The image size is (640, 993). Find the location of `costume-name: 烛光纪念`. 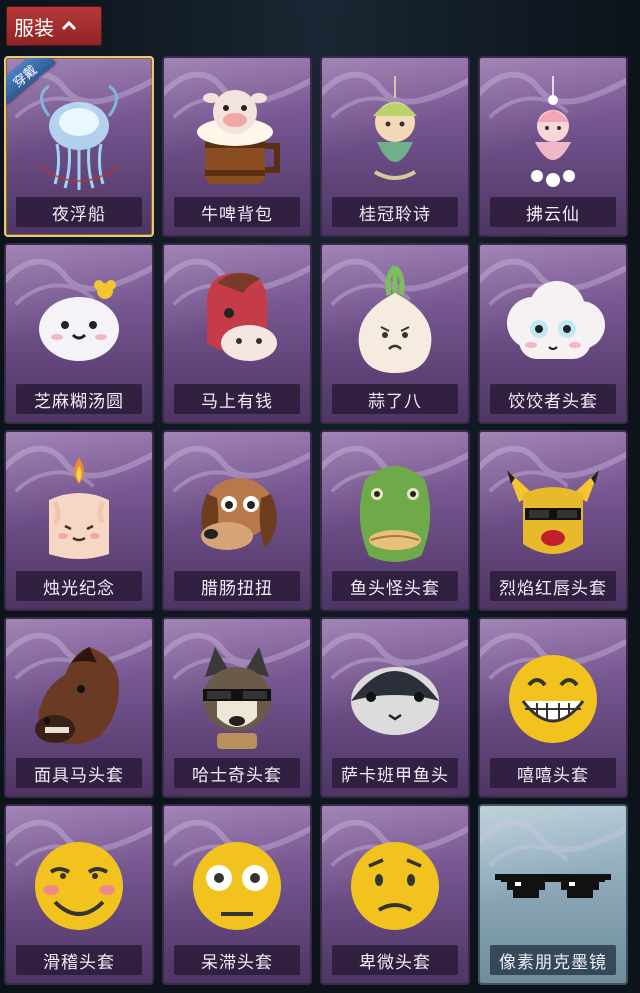

costume-name: 烛光纪念 is located at coordinates (79, 586).